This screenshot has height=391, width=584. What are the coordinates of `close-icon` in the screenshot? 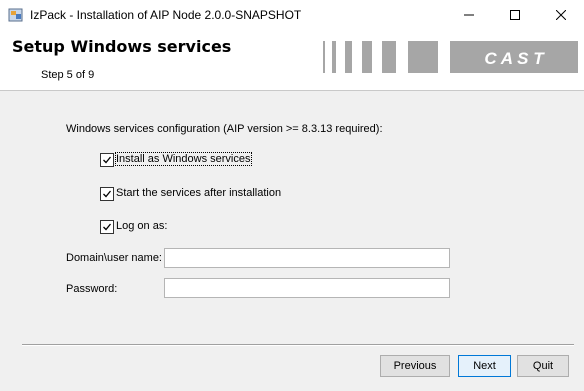 It's located at (561, 15).